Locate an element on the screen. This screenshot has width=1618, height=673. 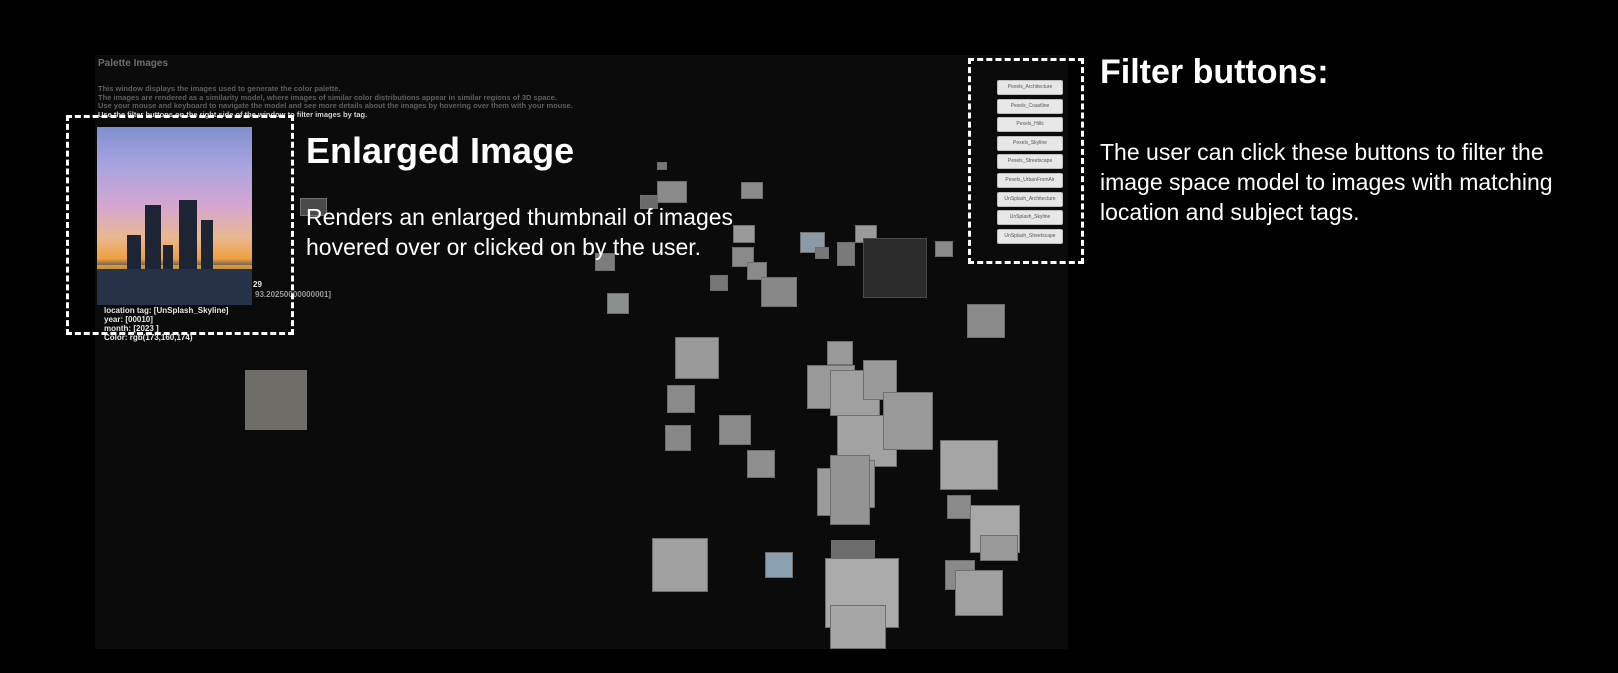
enlarged-image-callout-title: Enlarged Image is located at coordinates (440, 150).